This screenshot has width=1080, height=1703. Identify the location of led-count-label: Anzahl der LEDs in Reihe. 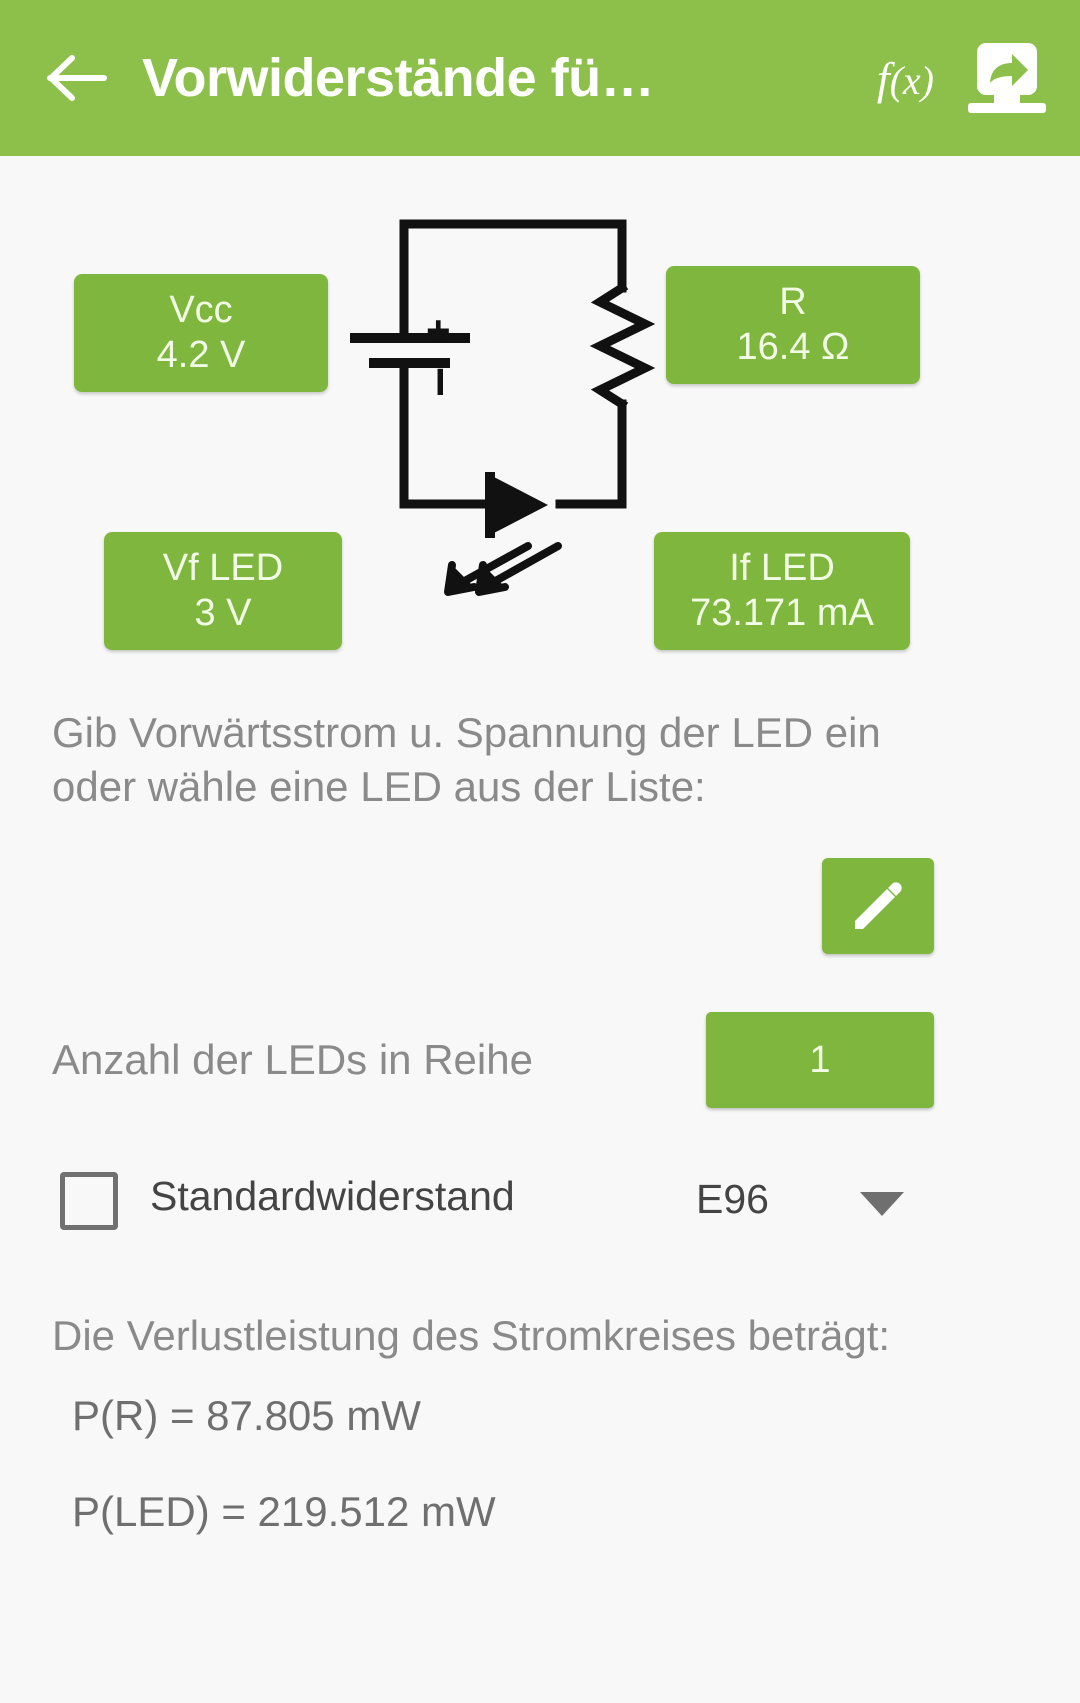
(292, 1059).